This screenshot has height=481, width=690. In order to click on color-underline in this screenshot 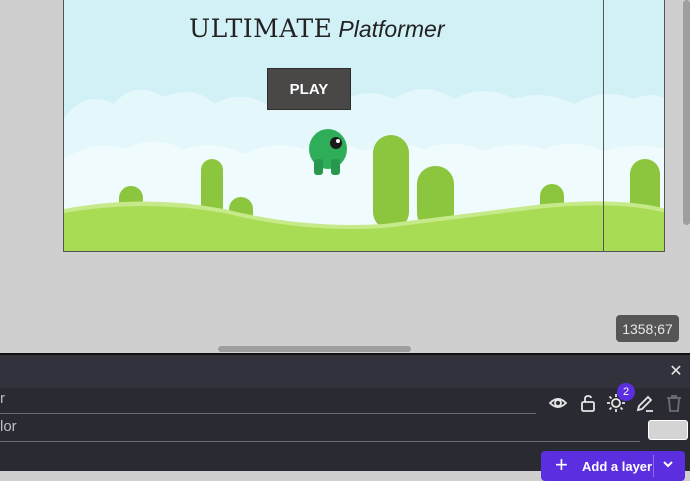, I will do `click(320, 441)`.